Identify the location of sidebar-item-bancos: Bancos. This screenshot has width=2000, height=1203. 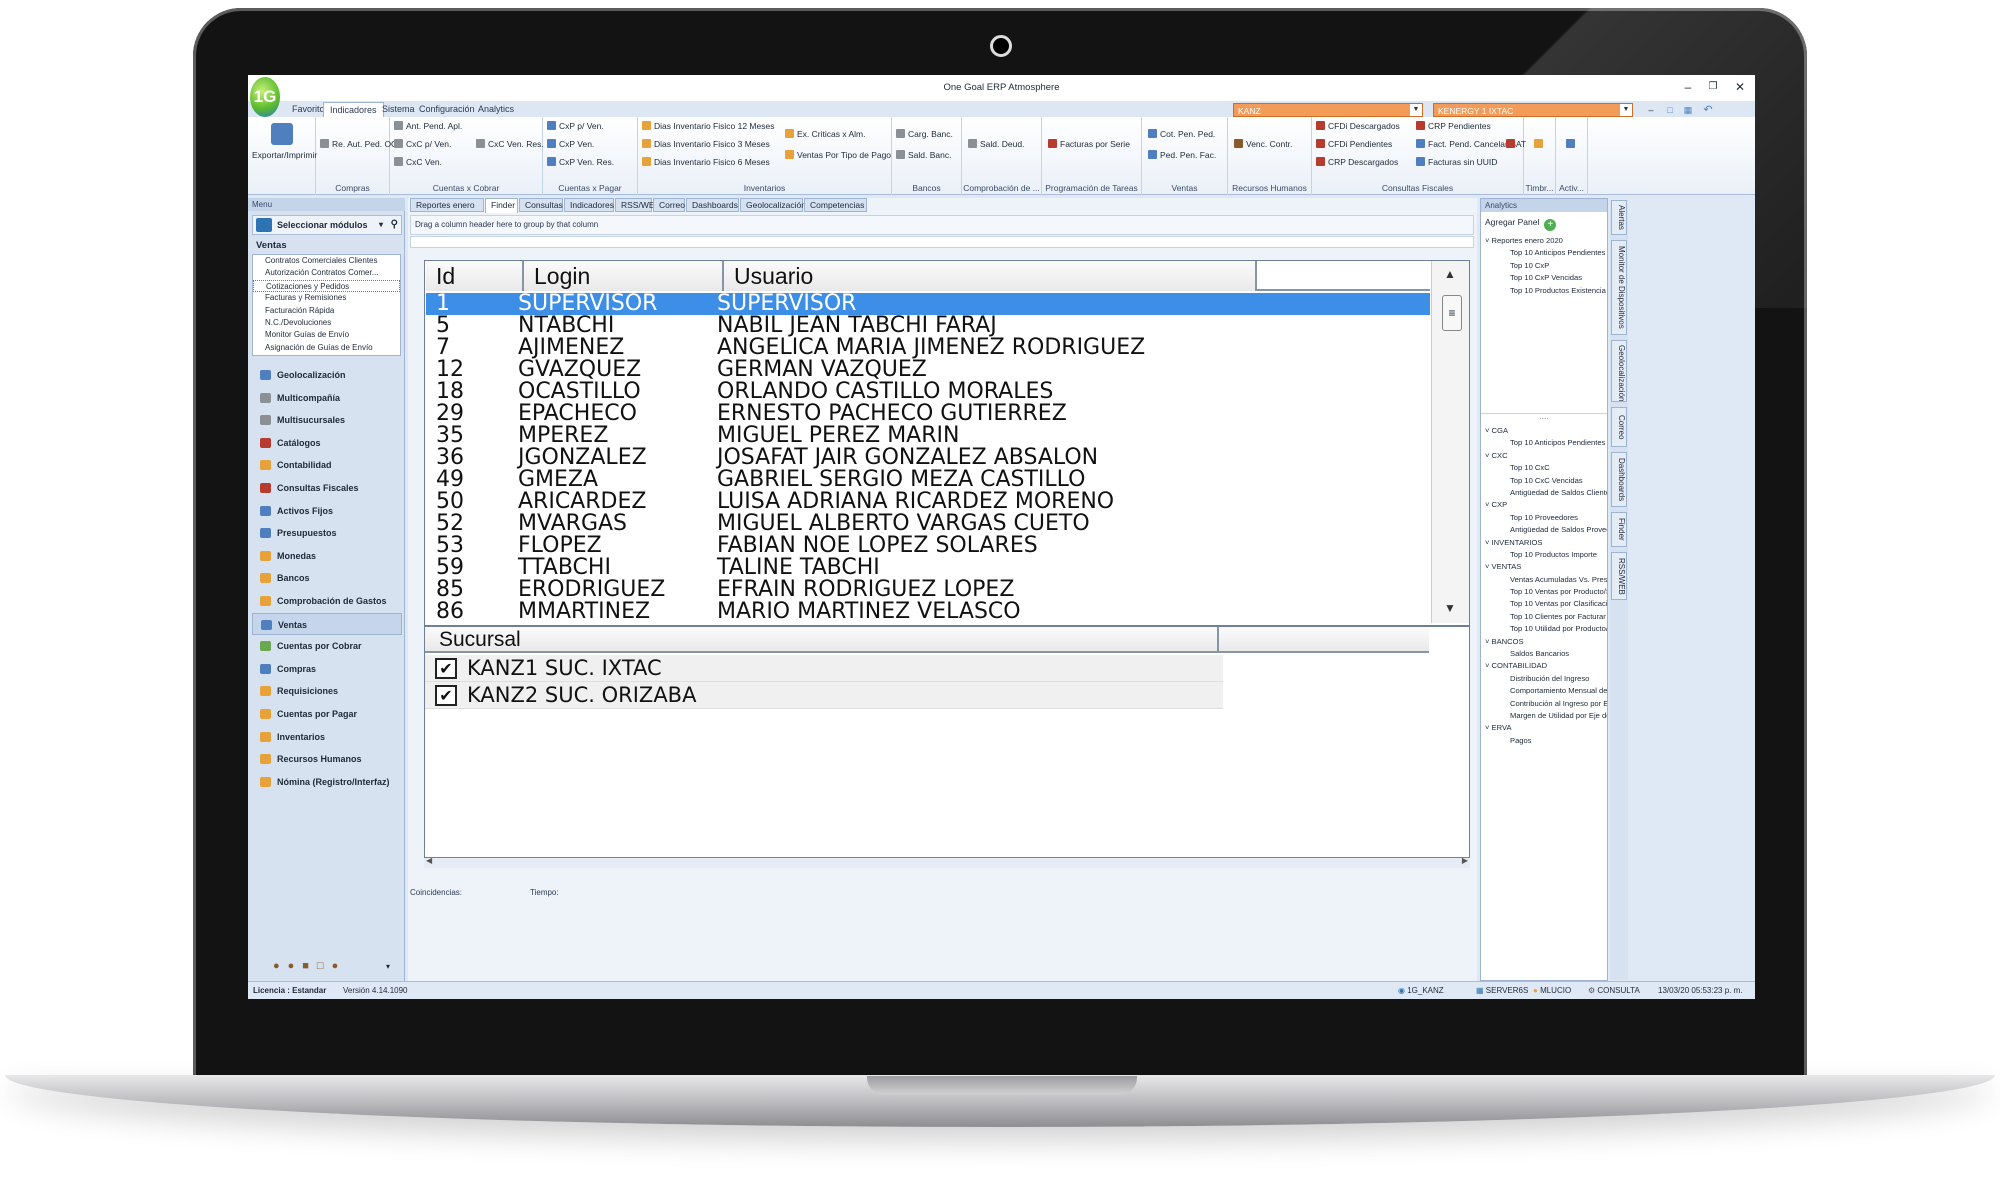
(327, 578).